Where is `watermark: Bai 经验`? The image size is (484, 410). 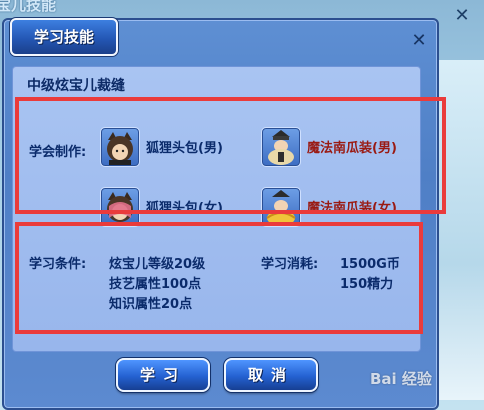
watermark: Bai 经验 is located at coordinates (401, 379).